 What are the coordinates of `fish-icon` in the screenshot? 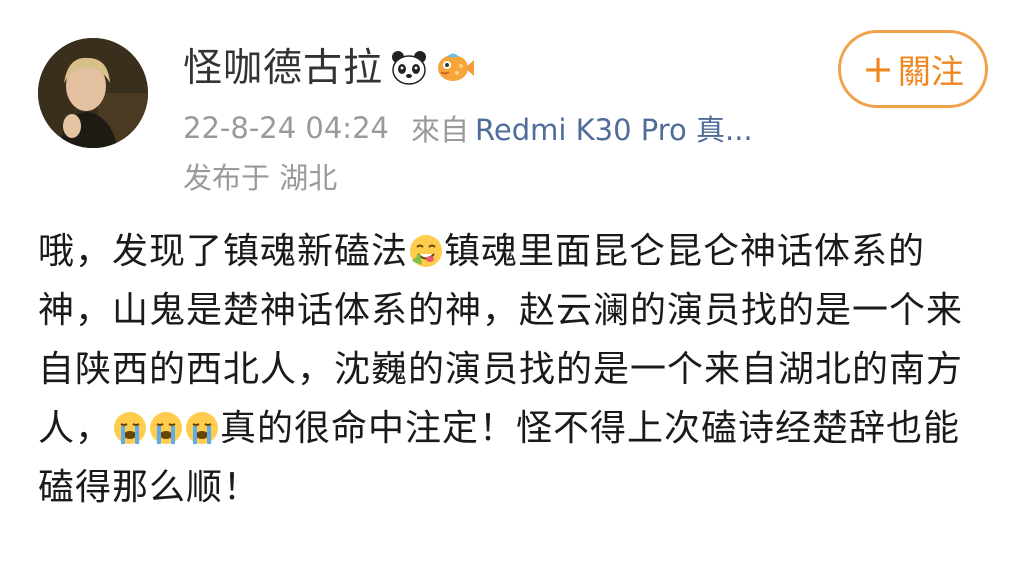 It's located at (455, 68).